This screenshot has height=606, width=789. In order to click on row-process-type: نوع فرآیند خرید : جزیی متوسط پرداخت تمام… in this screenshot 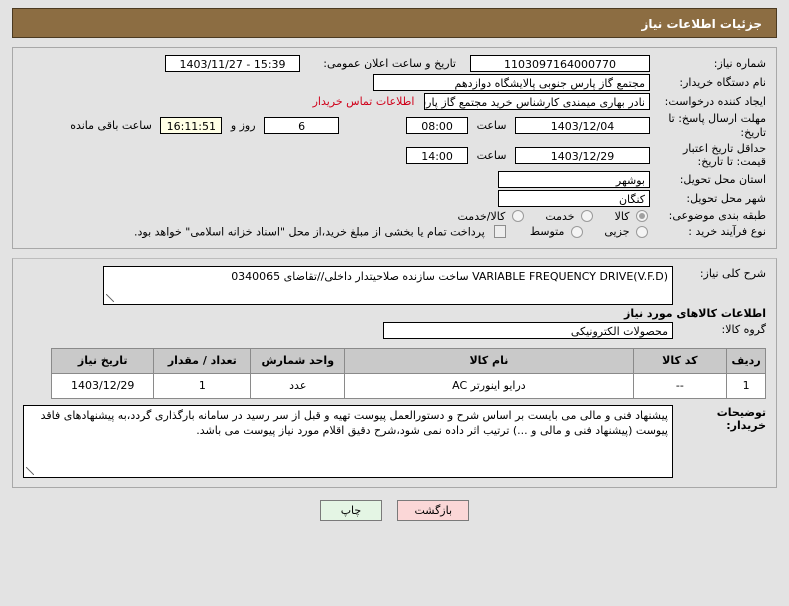, I will do `click(394, 232)`.